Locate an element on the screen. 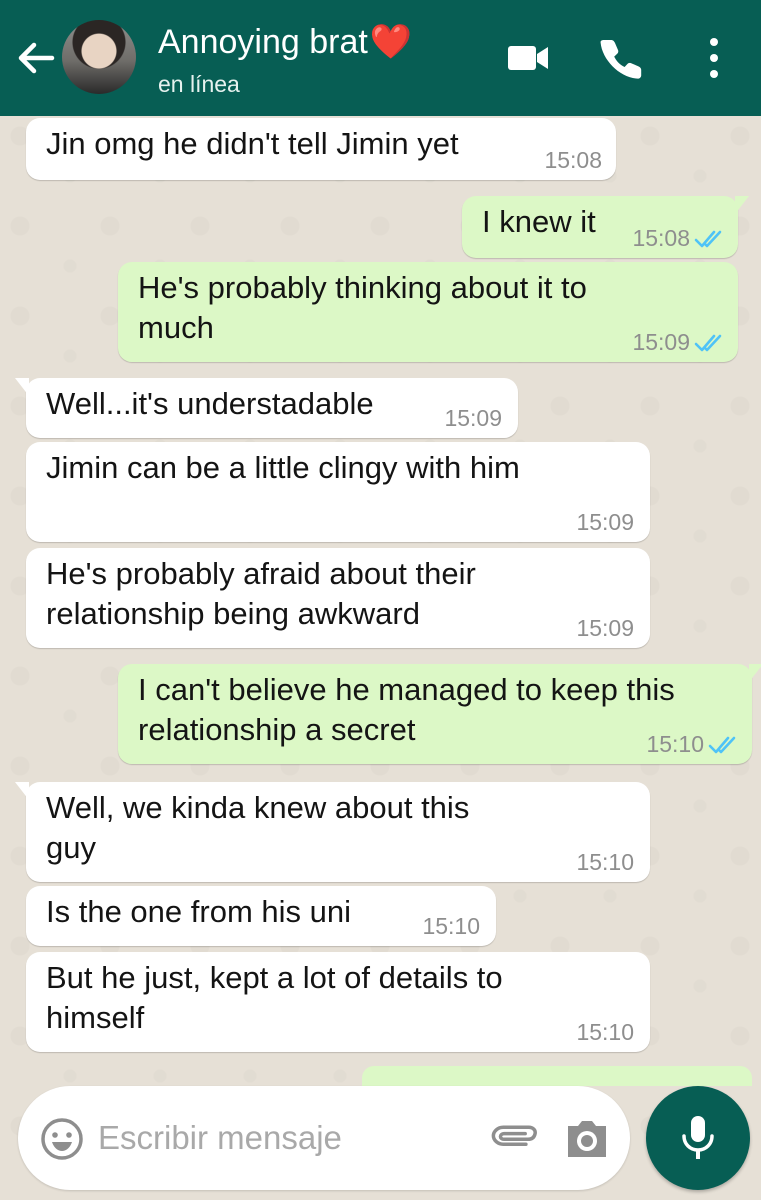 This screenshot has width=761, height=1200. attach-icon is located at coordinates (516, 1140).